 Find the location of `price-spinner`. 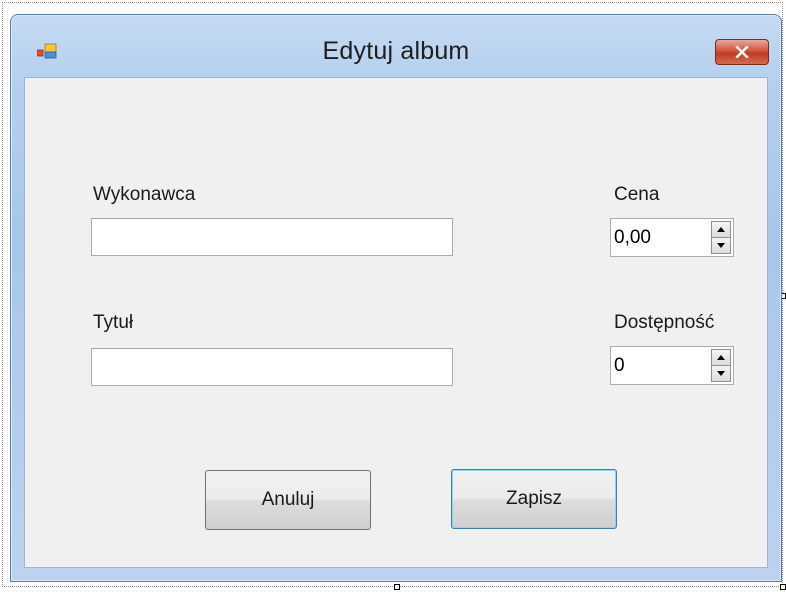

price-spinner is located at coordinates (721, 237).